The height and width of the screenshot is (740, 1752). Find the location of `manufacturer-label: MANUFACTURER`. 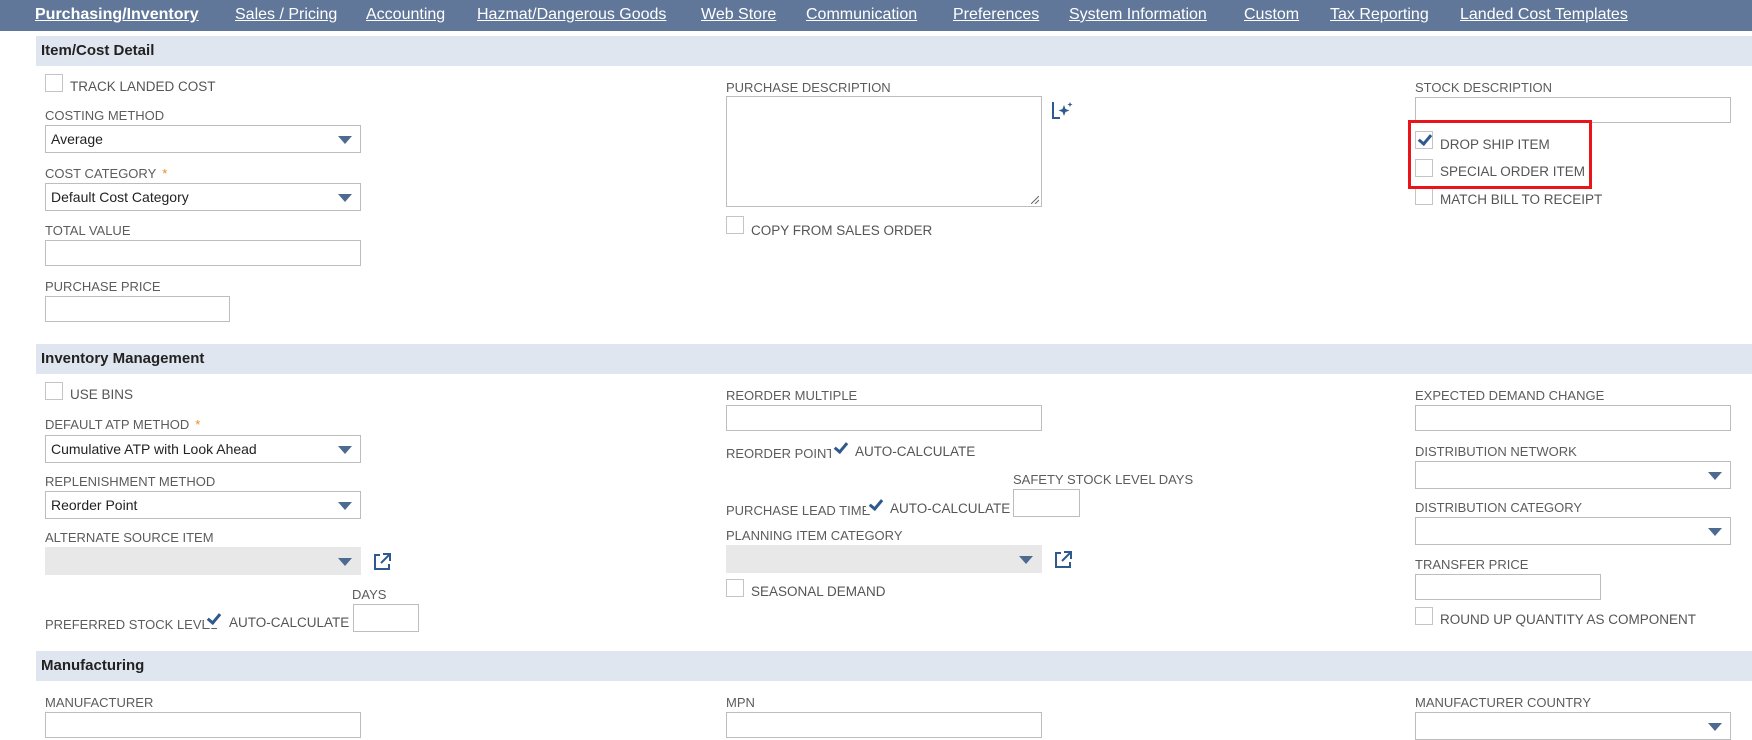

manufacturer-label: MANUFACTURER is located at coordinates (99, 702).